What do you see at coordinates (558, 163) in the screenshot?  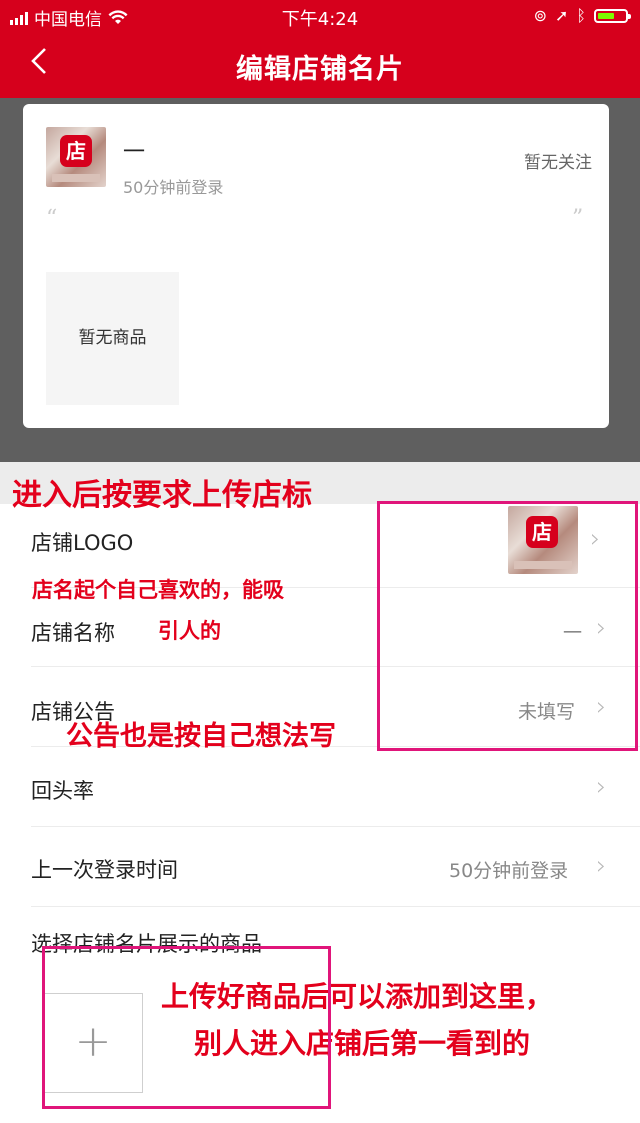 I see `preview-follow-status: 暂无关注` at bounding box center [558, 163].